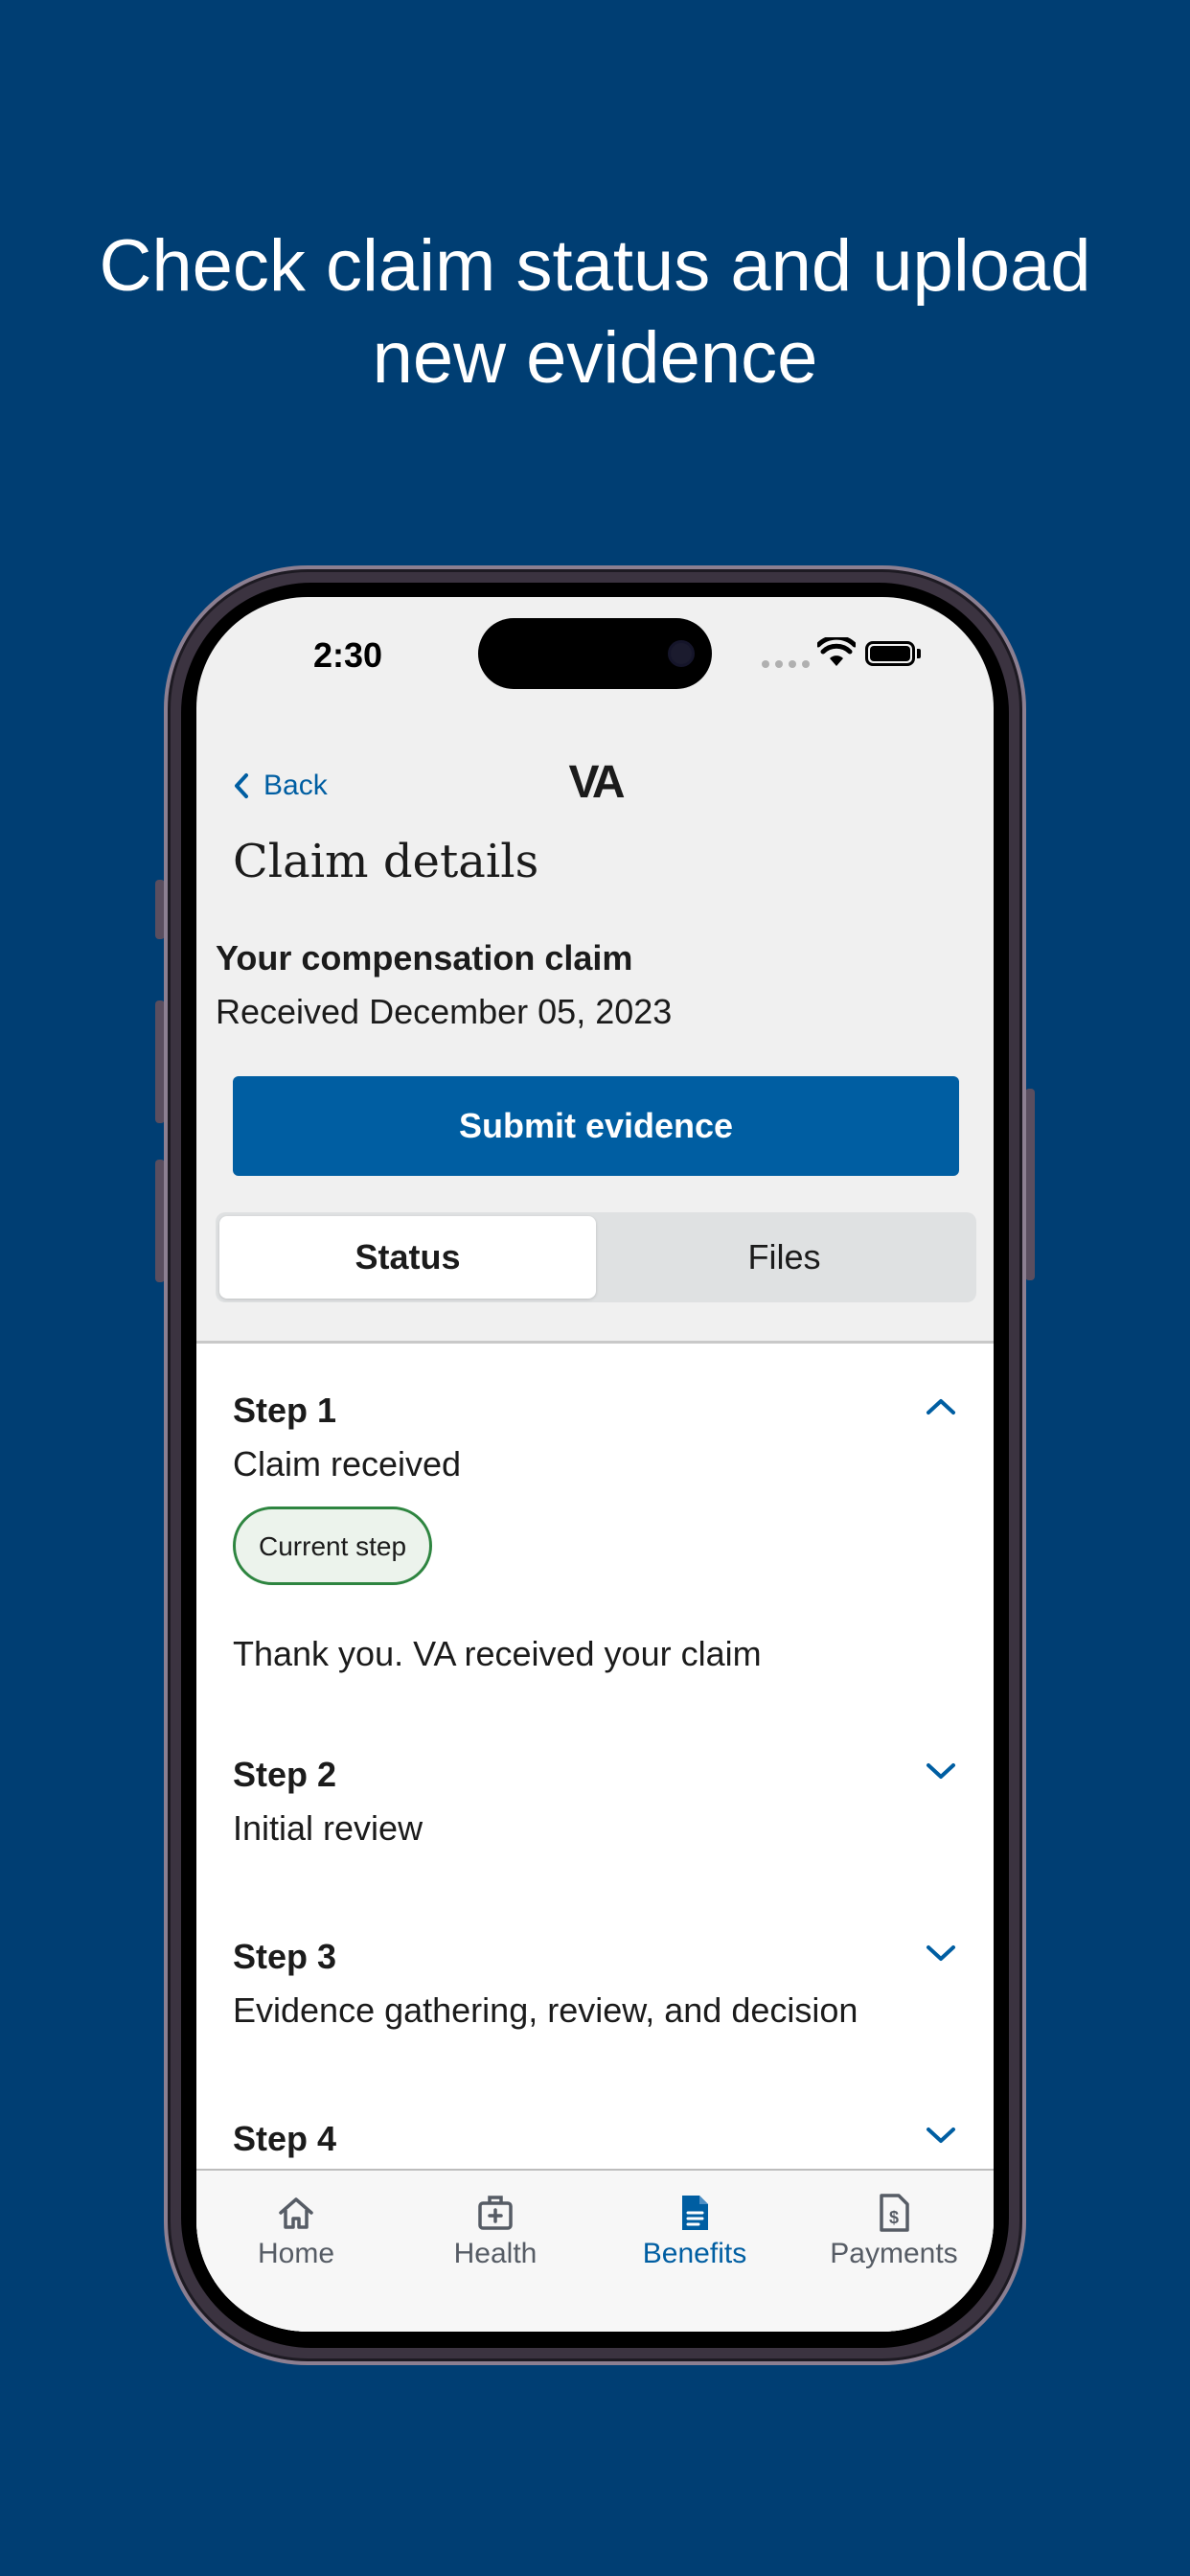 Image resolution: width=1190 pixels, height=2576 pixels. Describe the element at coordinates (595, 2139) in the screenshot. I see `step-4-accordion: Step 4` at that location.